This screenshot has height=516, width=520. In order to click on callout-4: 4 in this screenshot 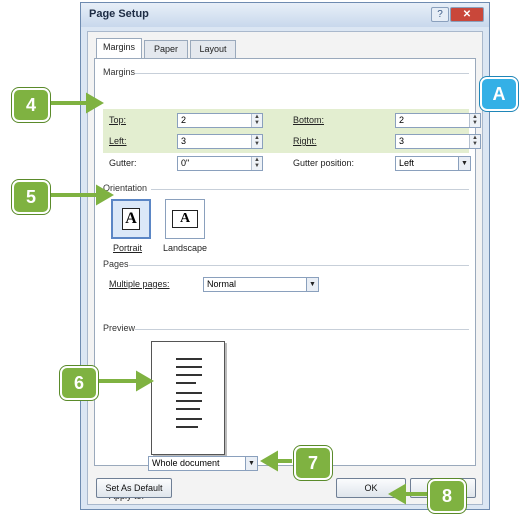, I will do `click(31, 105)`.